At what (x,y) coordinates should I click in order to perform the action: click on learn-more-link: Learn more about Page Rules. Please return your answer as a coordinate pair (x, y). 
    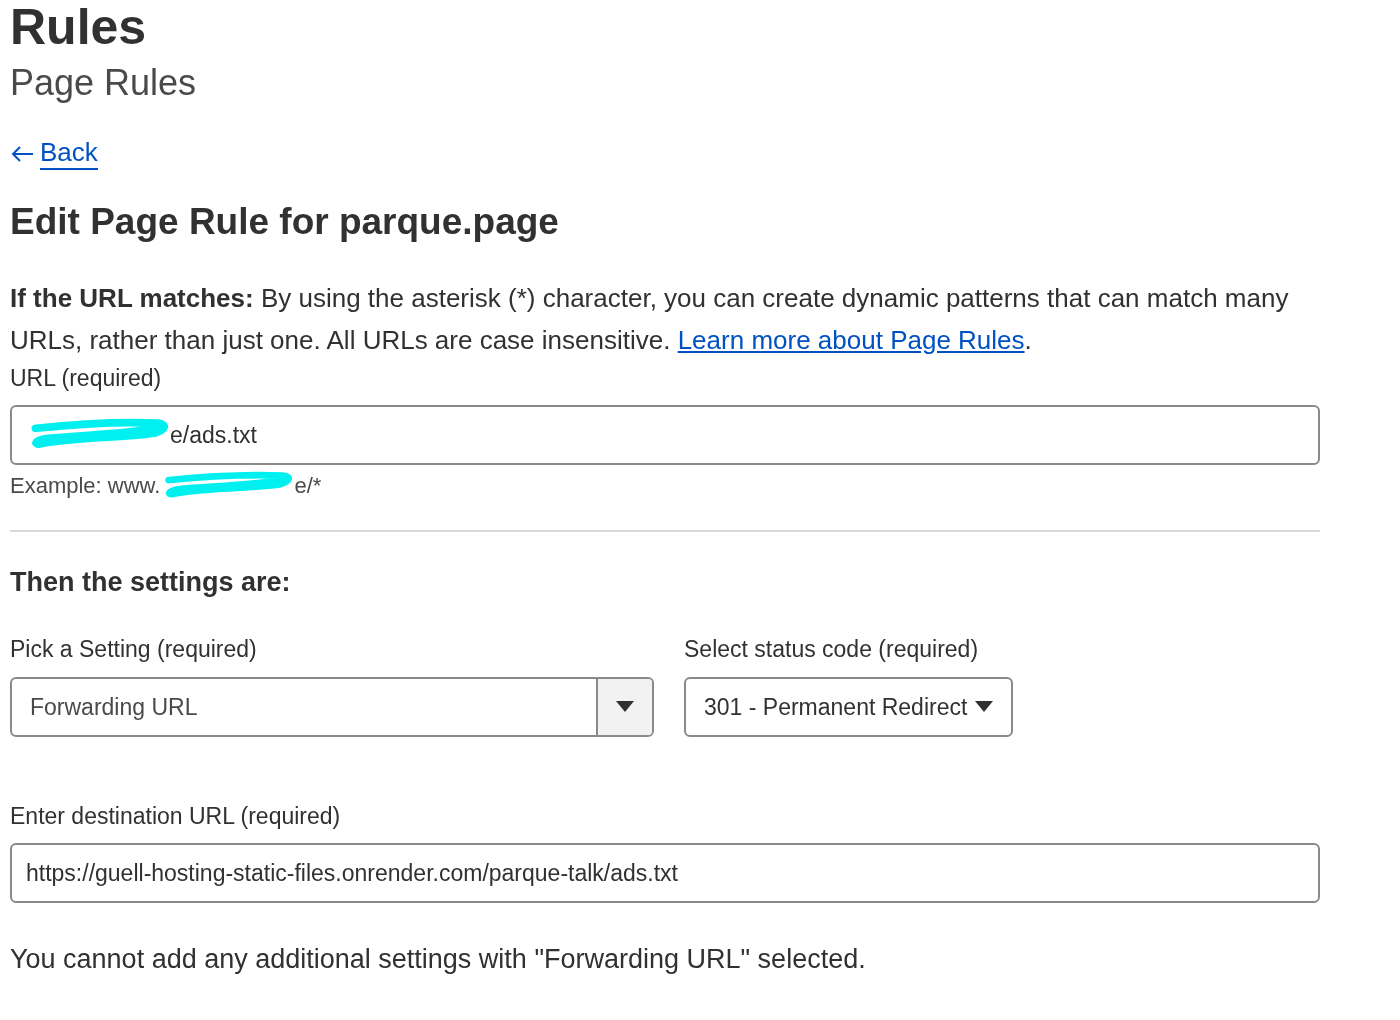
    Looking at the image, I should click on (851, 339).